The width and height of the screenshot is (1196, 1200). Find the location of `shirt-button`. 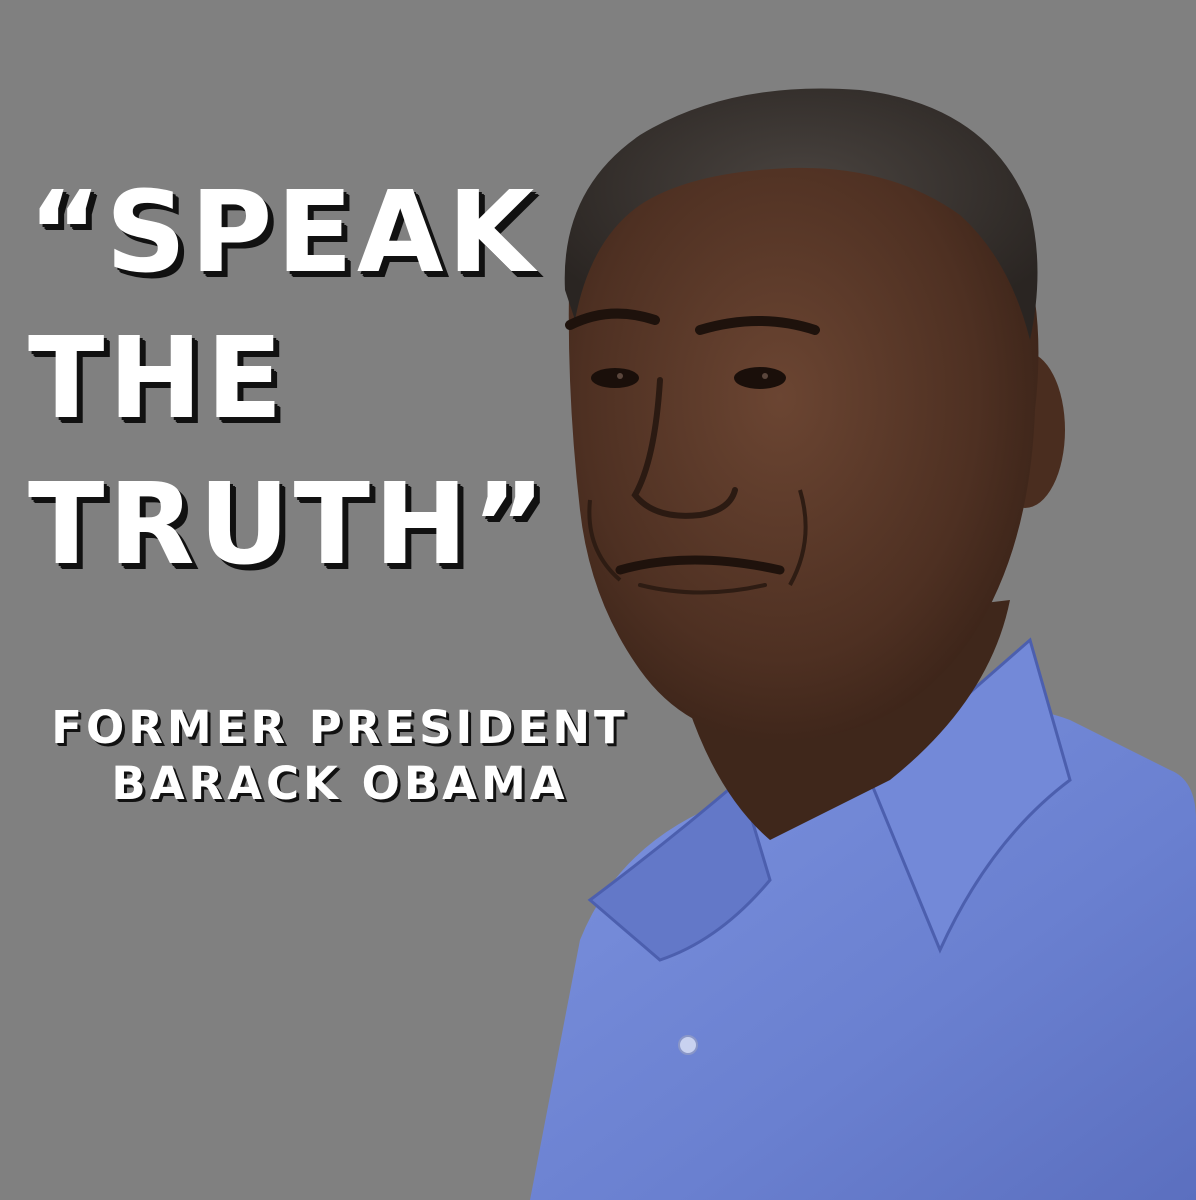

shirt-button is located at coordinates (688, 1045).